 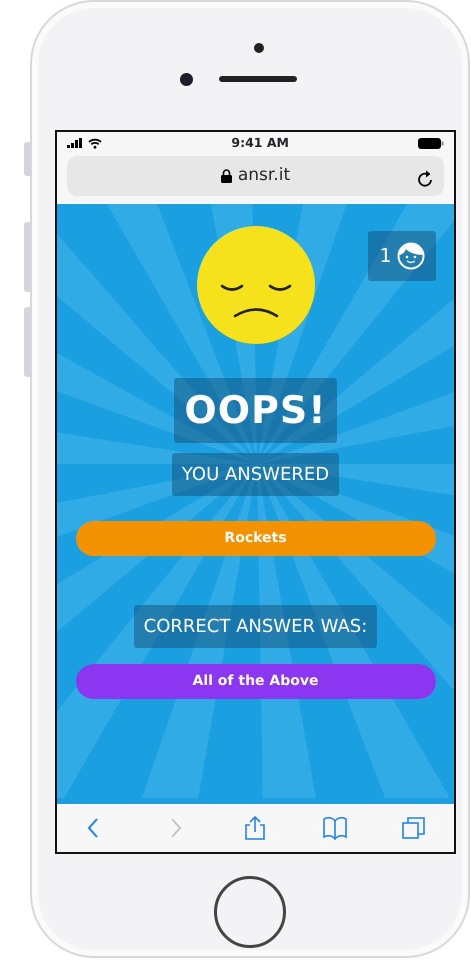 What do you see at coordinates (250, 912) in the screenshot?
I see `home-button` at bounding box center [250, 912].